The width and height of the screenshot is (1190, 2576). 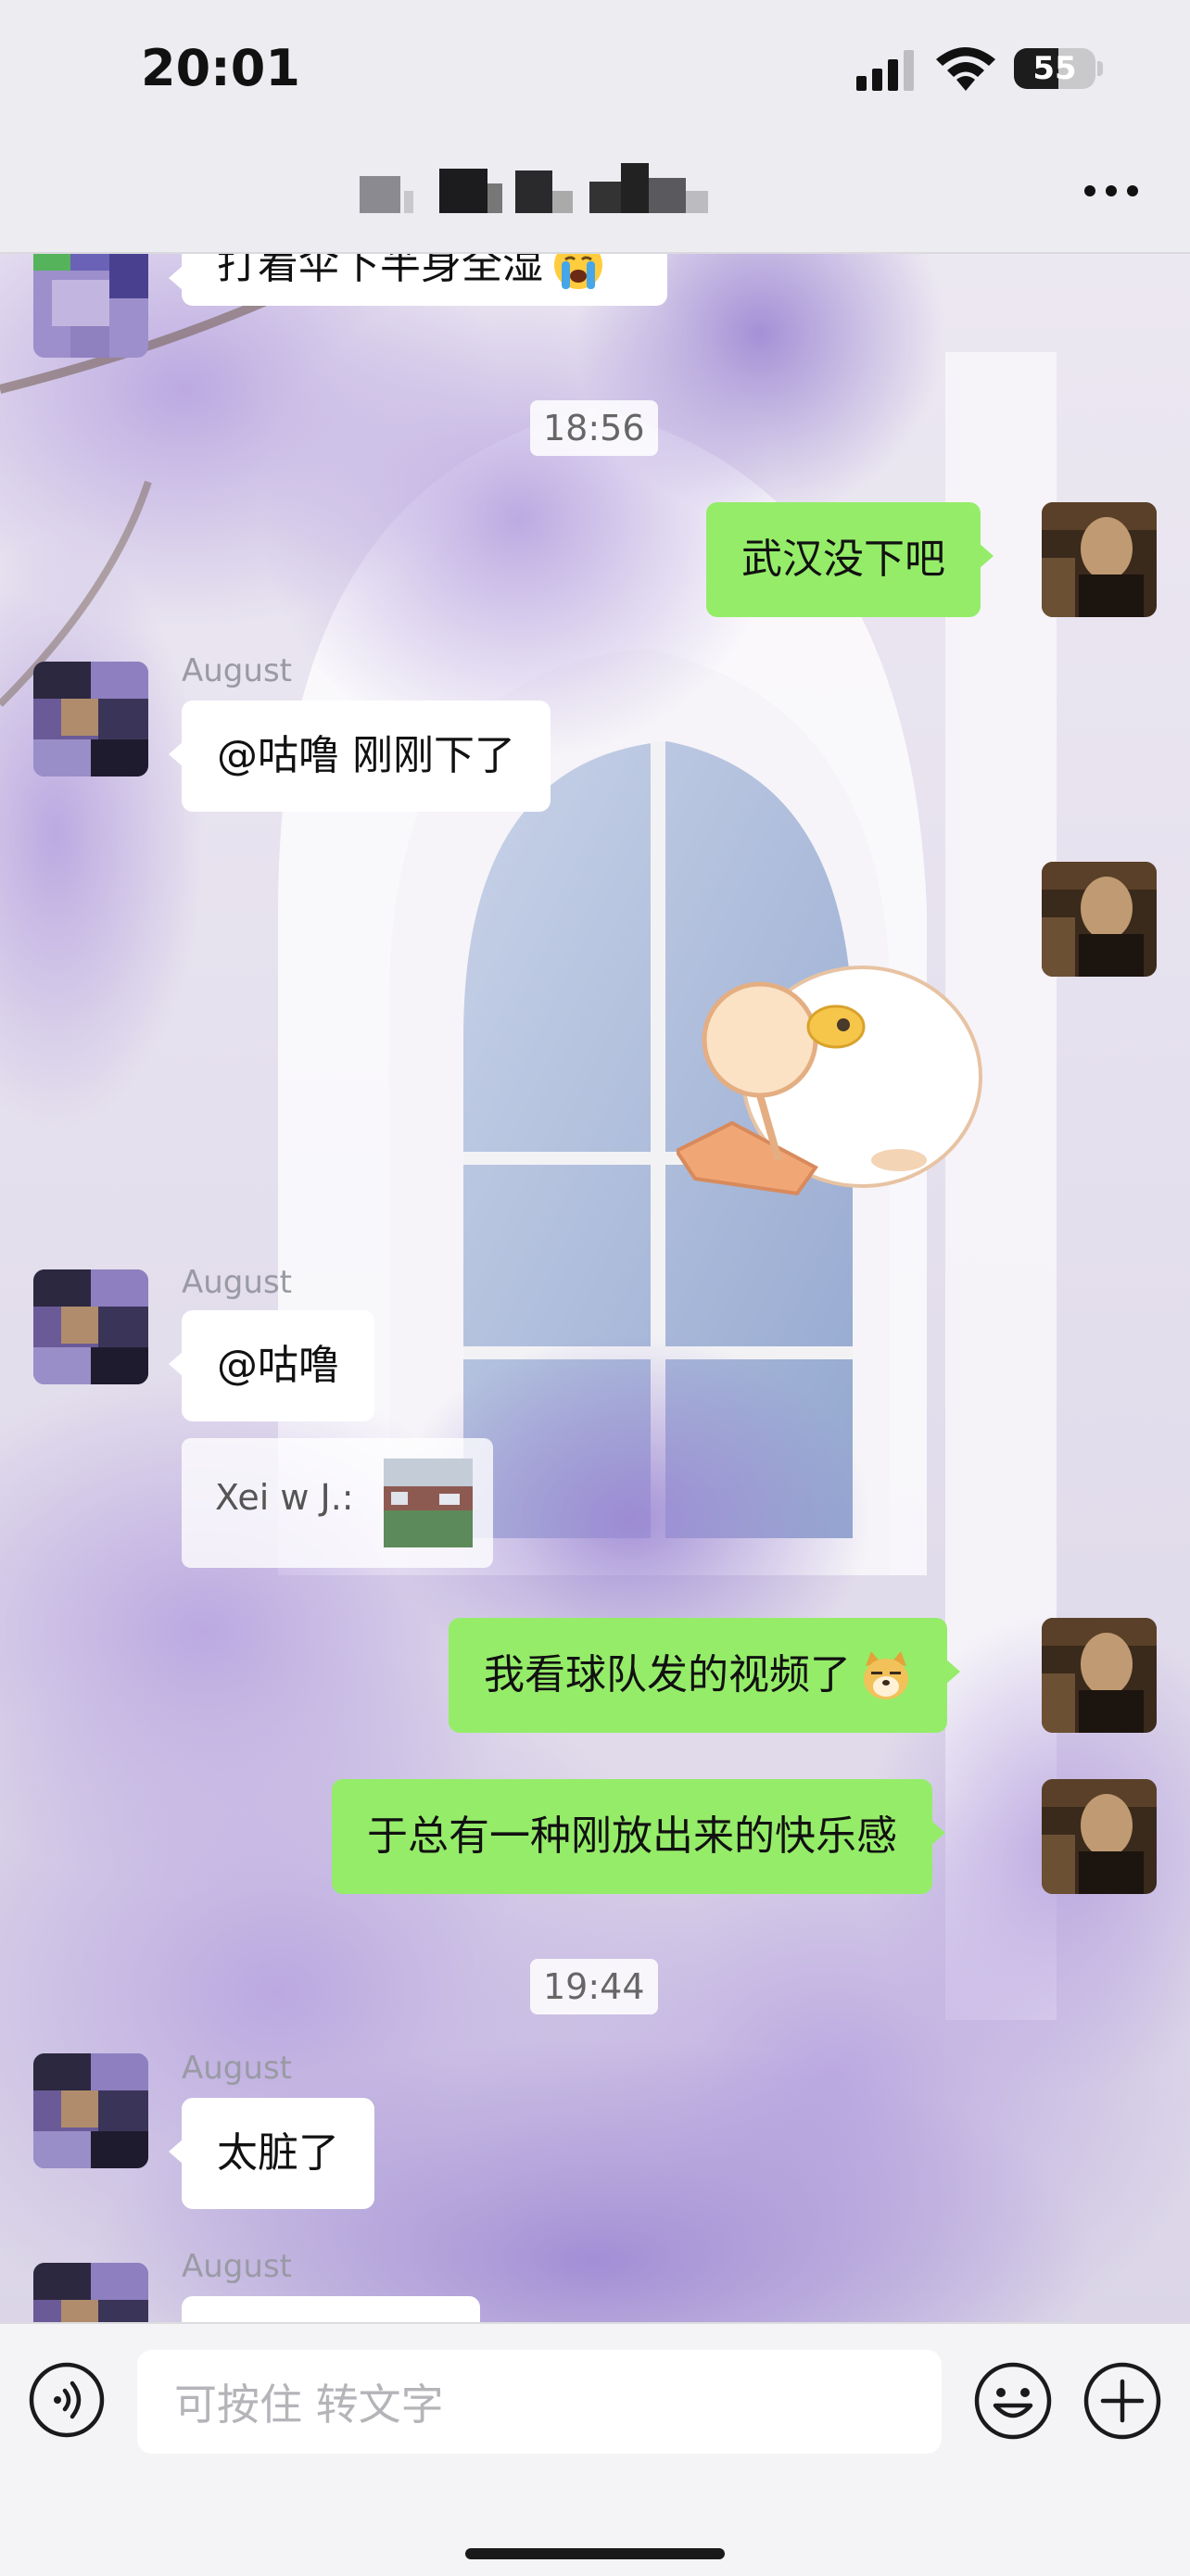 What do you see at coordinates (886, 1675) in the screenshot?
I see `doge-emoji` at bounding box center [886, 1675].